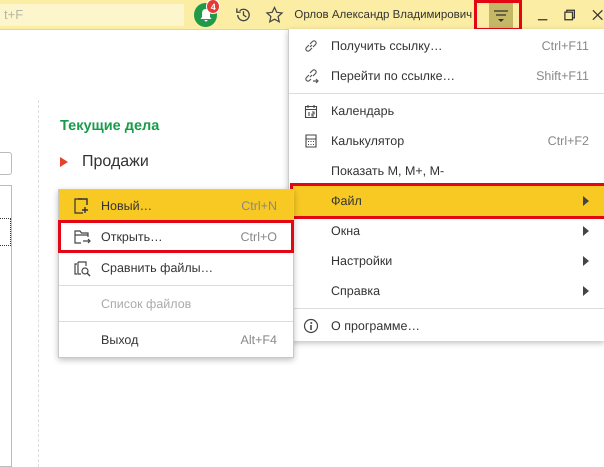 This screenshot has width=604, height=467. I want to click on bullet-icon, so click(64, 161).